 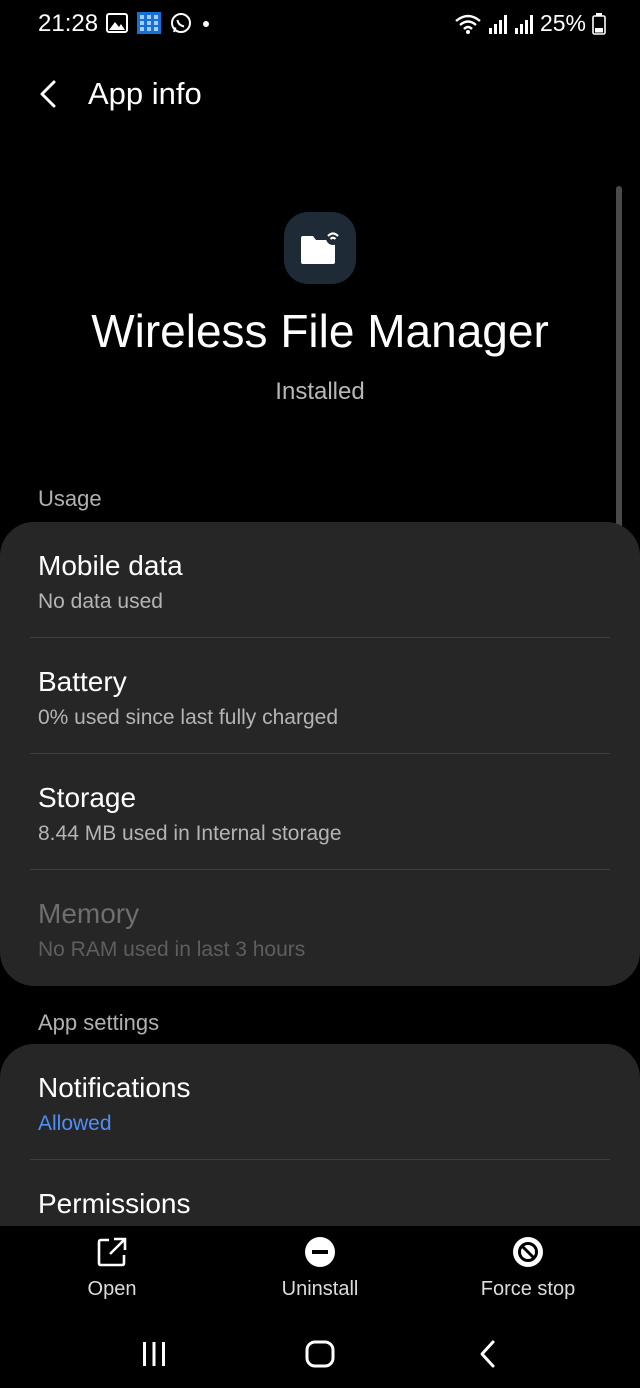 I want to click on force-stop-button: Force stop, so click(x=528, y=1272).